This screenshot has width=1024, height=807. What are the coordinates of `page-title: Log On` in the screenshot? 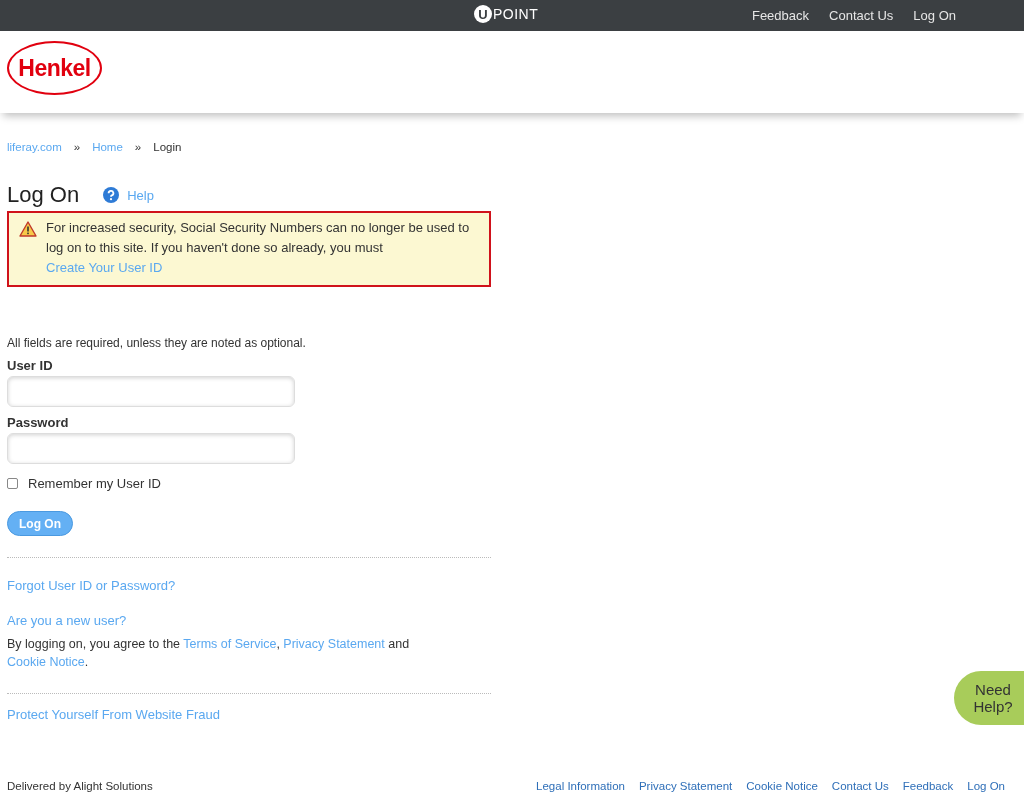 It's located at (43, 195).